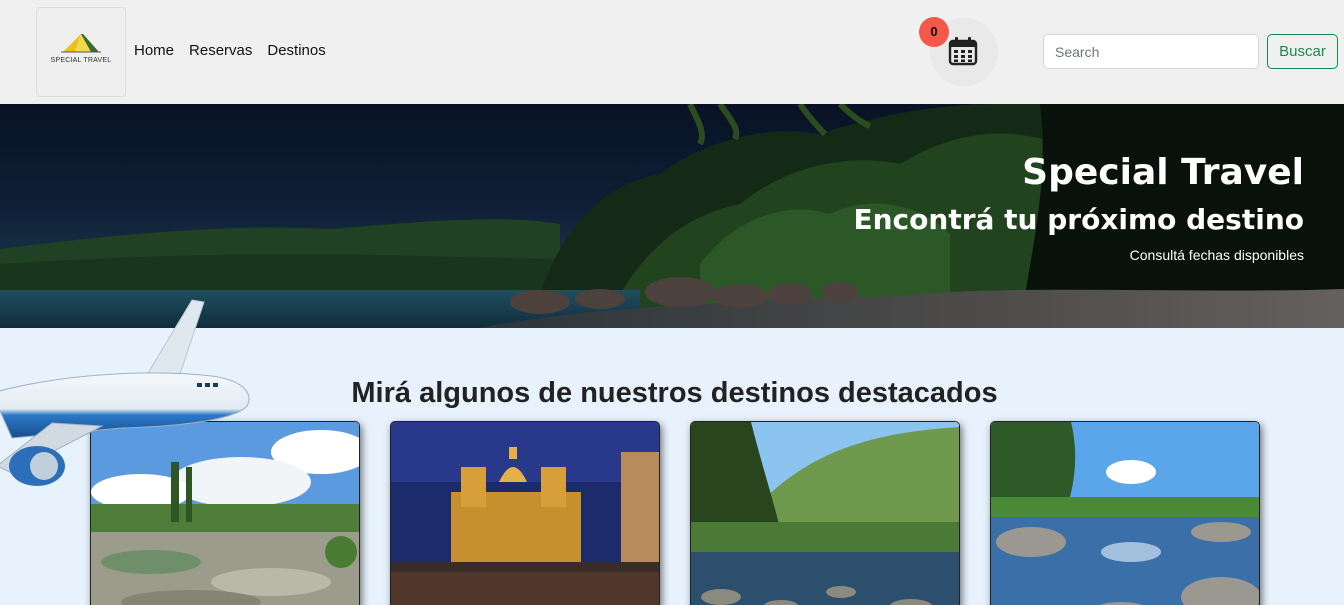 The image size is (1344, 605). Describe the element at coordinates (220, 50) in the screenshot. I see `nav-reservas: Reservas` at that location.